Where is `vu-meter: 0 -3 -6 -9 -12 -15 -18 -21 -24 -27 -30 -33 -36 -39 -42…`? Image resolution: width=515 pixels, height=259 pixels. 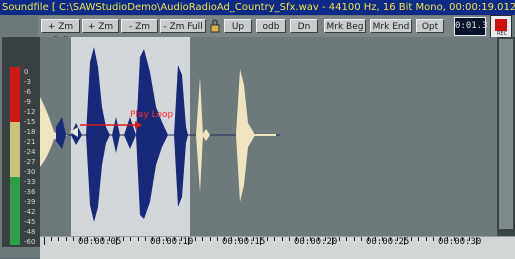 vu-meter: 0 -3 -6 -9 -12 -15 -18 -21 -24 -27 -30 -33 -36 -39 -42… is located at coordinates (21, 142).